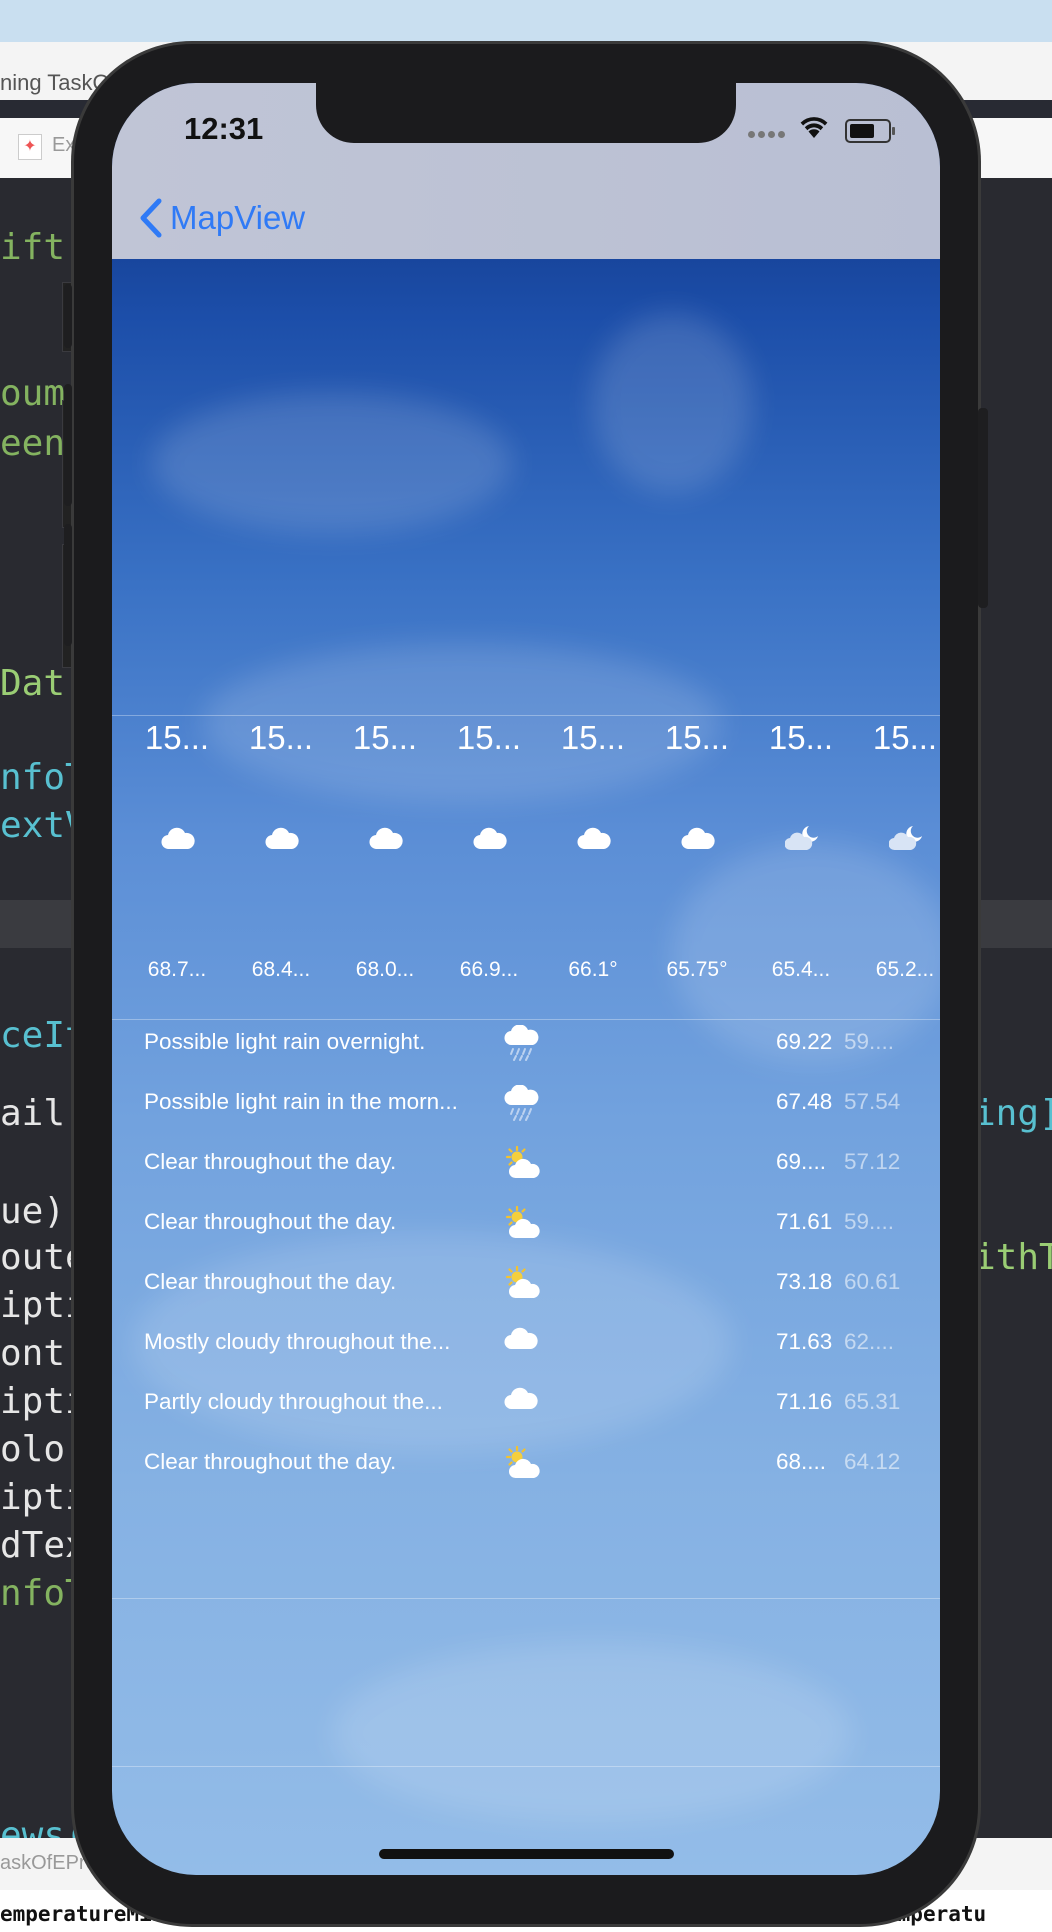 The height and width of the screenshot is (1932, 1052). I want to click on code-line: ift, so click(33, 247).